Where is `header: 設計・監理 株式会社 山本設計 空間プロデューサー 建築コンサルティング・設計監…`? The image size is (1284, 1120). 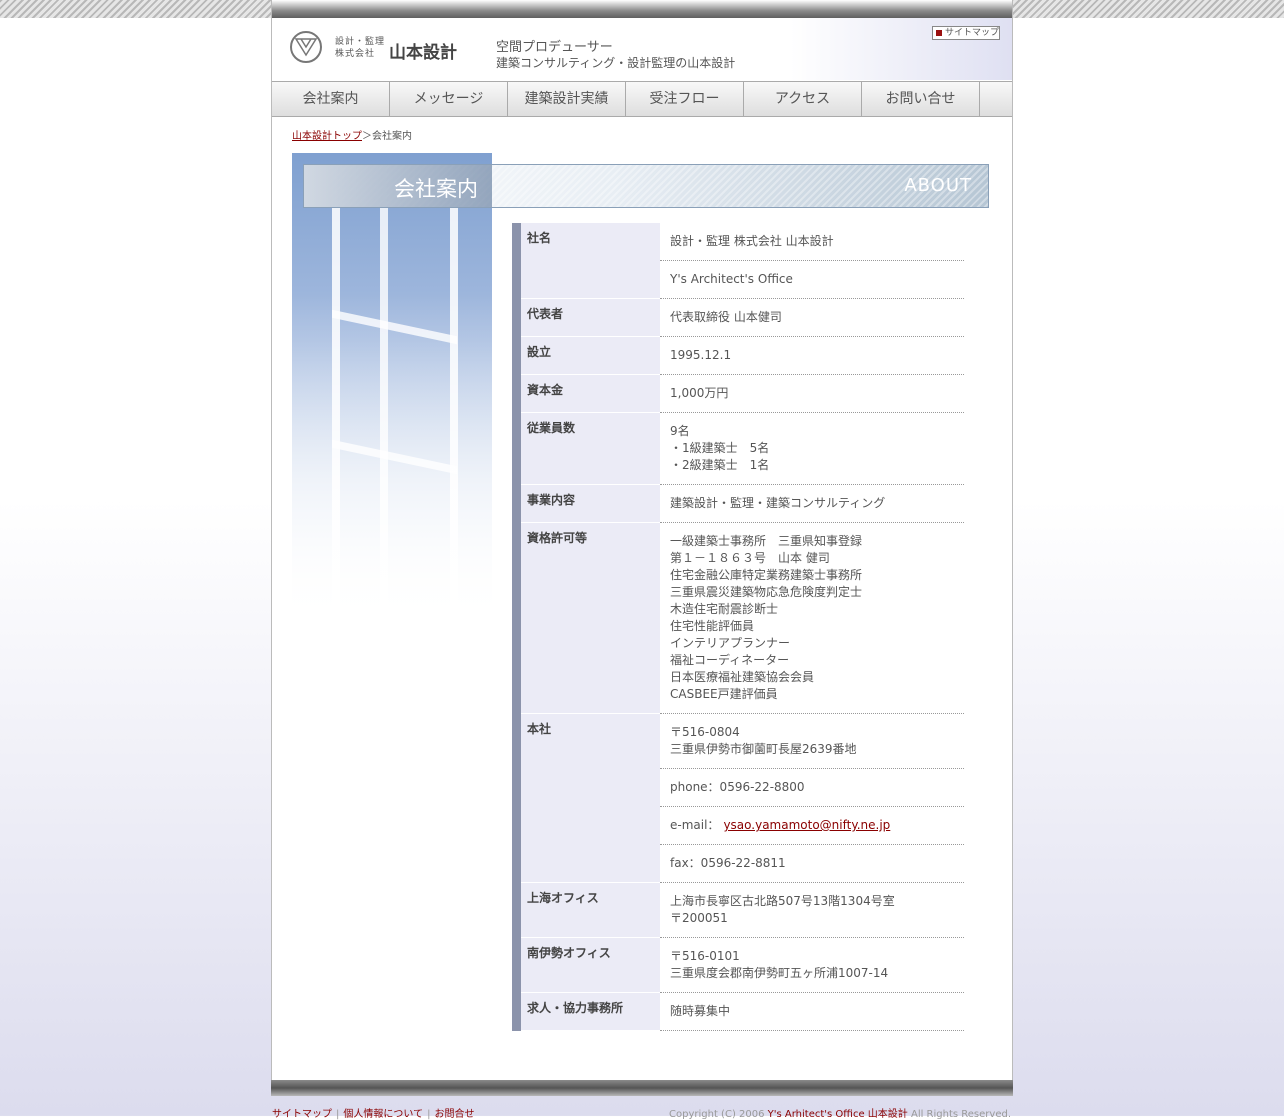
header: 設計・監理 株式会社 山本設計 空間プロデューサー 建築コンサルティング・設計監… is located at coordinates (642, 49).